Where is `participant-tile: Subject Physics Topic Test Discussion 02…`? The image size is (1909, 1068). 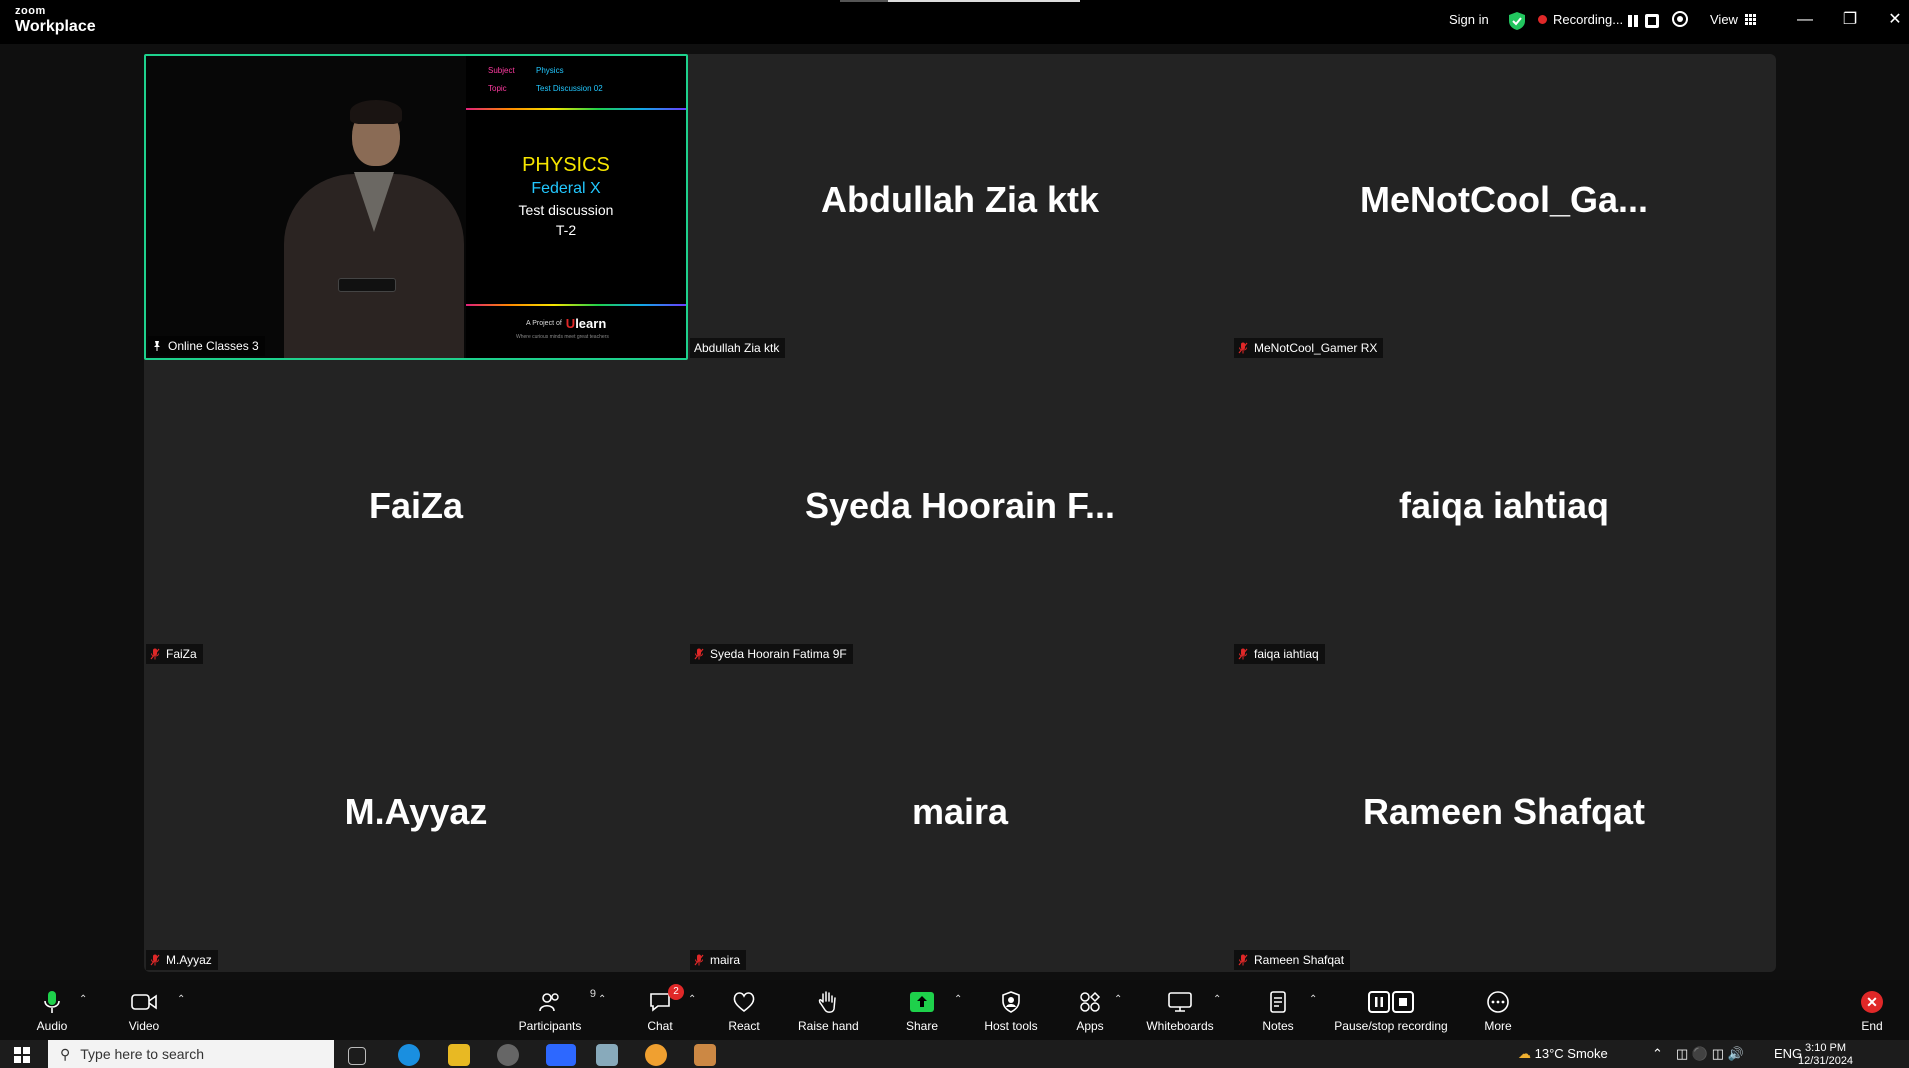
participant-tile: Subject Physics Topic Test Discussion 02… is located at coordinates (416, 207).